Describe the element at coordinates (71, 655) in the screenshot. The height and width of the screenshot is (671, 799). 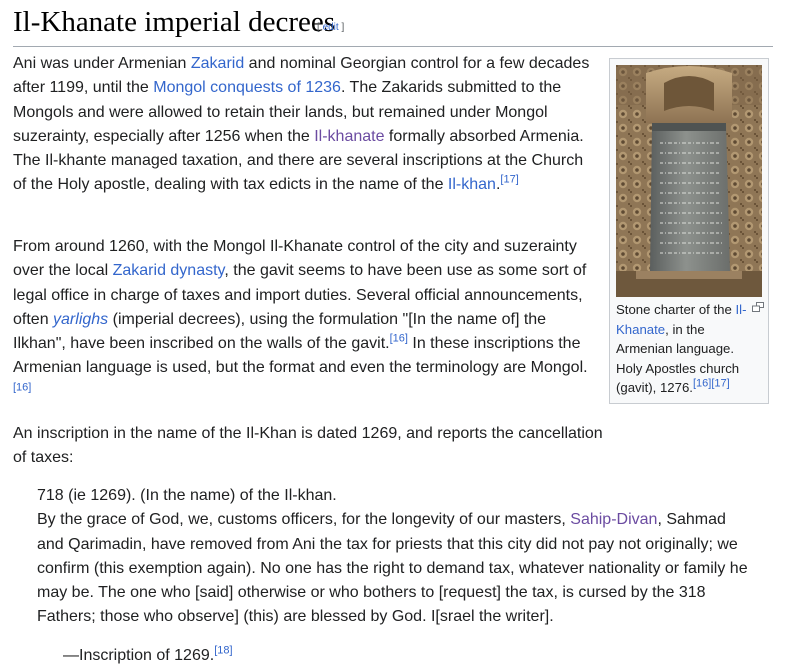
I see `em-dash: —` at that location.